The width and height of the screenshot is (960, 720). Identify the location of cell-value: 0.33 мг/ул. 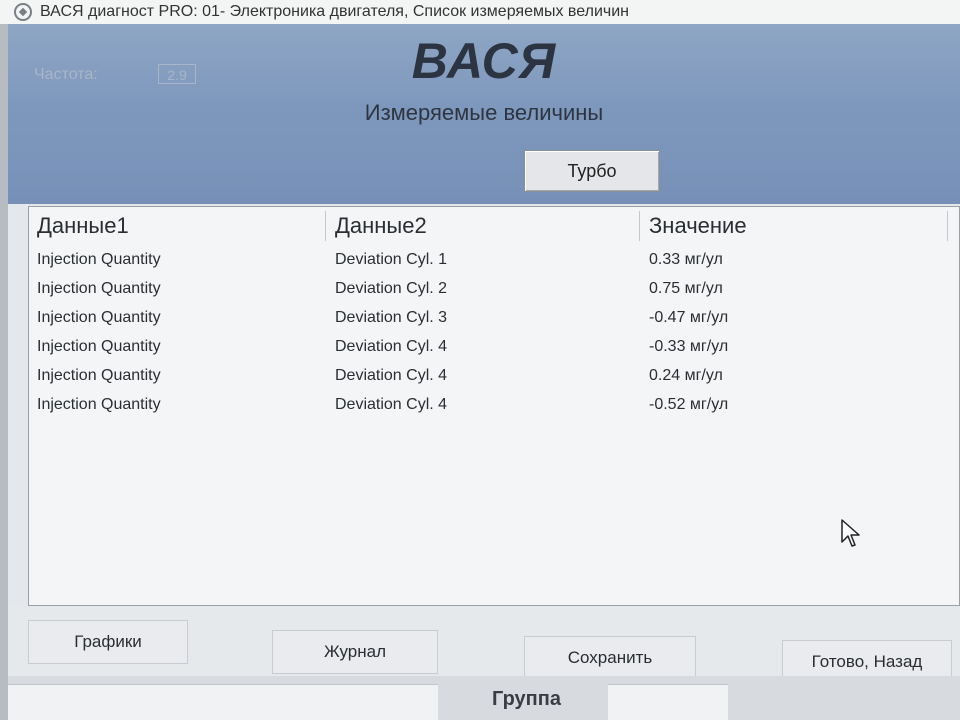
(686, 259).